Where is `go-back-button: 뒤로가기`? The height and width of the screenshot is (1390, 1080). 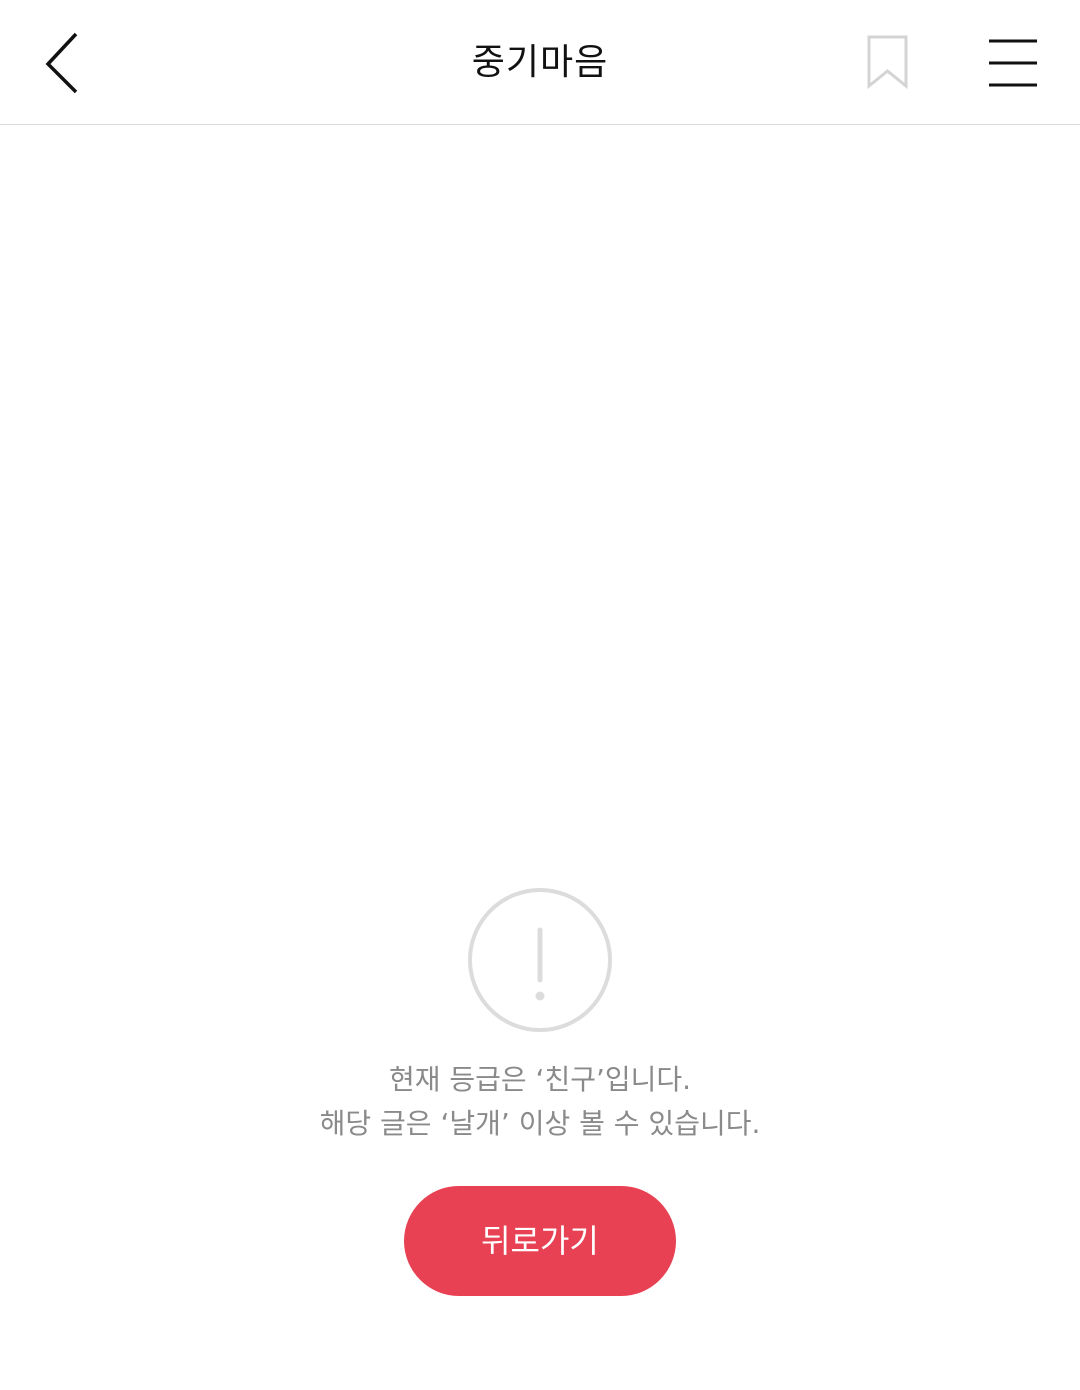
go-back-button: 뒤로가기 is located at coordinates (540, 1241).